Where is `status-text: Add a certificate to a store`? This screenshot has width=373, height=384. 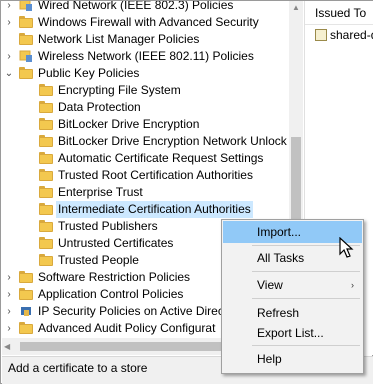
status-text: Add a certificate to a store is located at coordinates (78, 368).